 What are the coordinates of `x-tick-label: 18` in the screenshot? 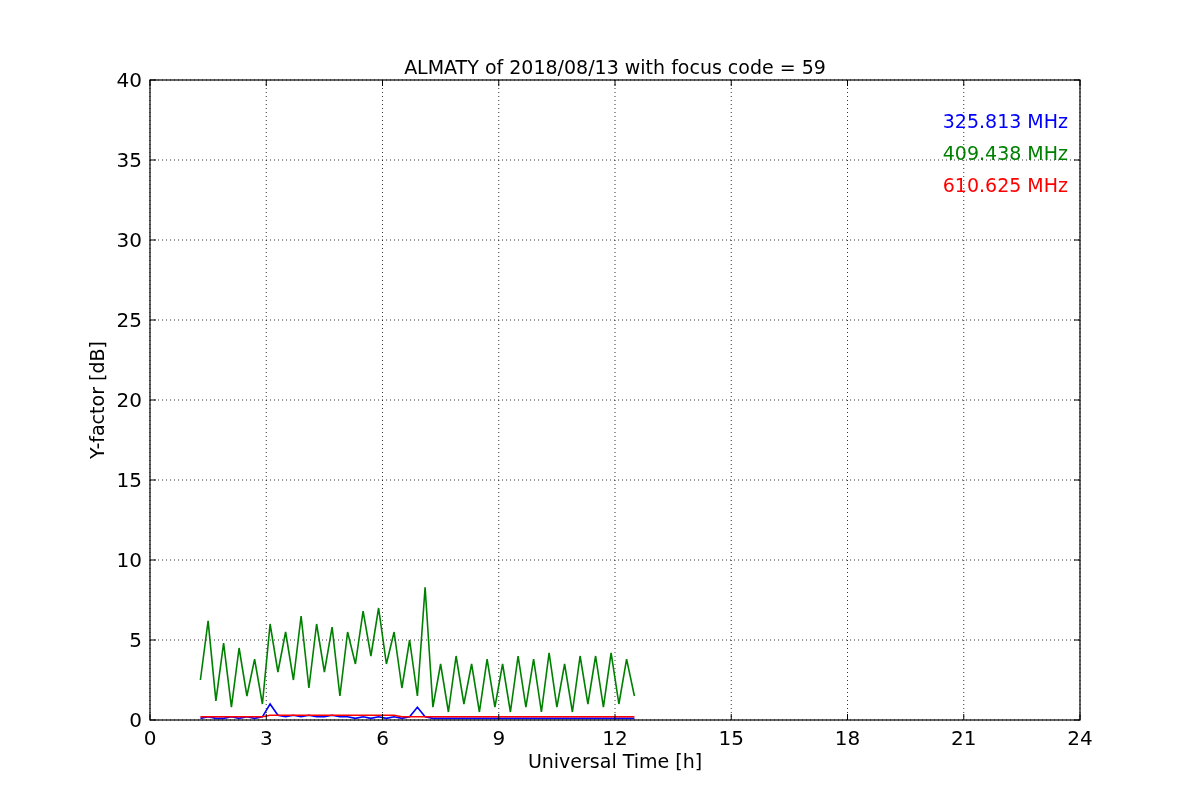 It's located at (847, 738).